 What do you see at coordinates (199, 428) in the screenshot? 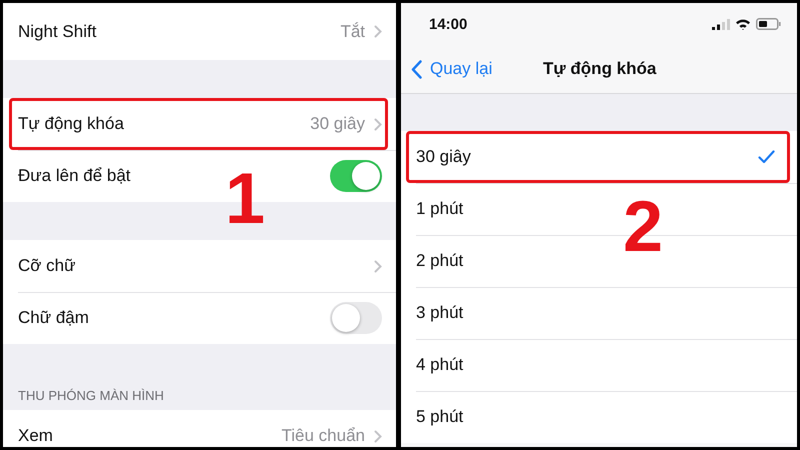
I see `settings-row: Xem Tiêu chuẩn` at bounding box center [199, 428].